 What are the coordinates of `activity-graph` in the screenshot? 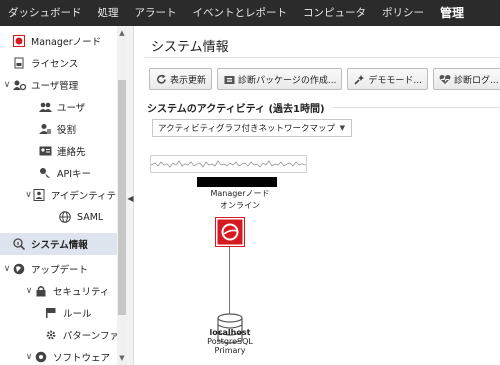 It's located at (228, 164).